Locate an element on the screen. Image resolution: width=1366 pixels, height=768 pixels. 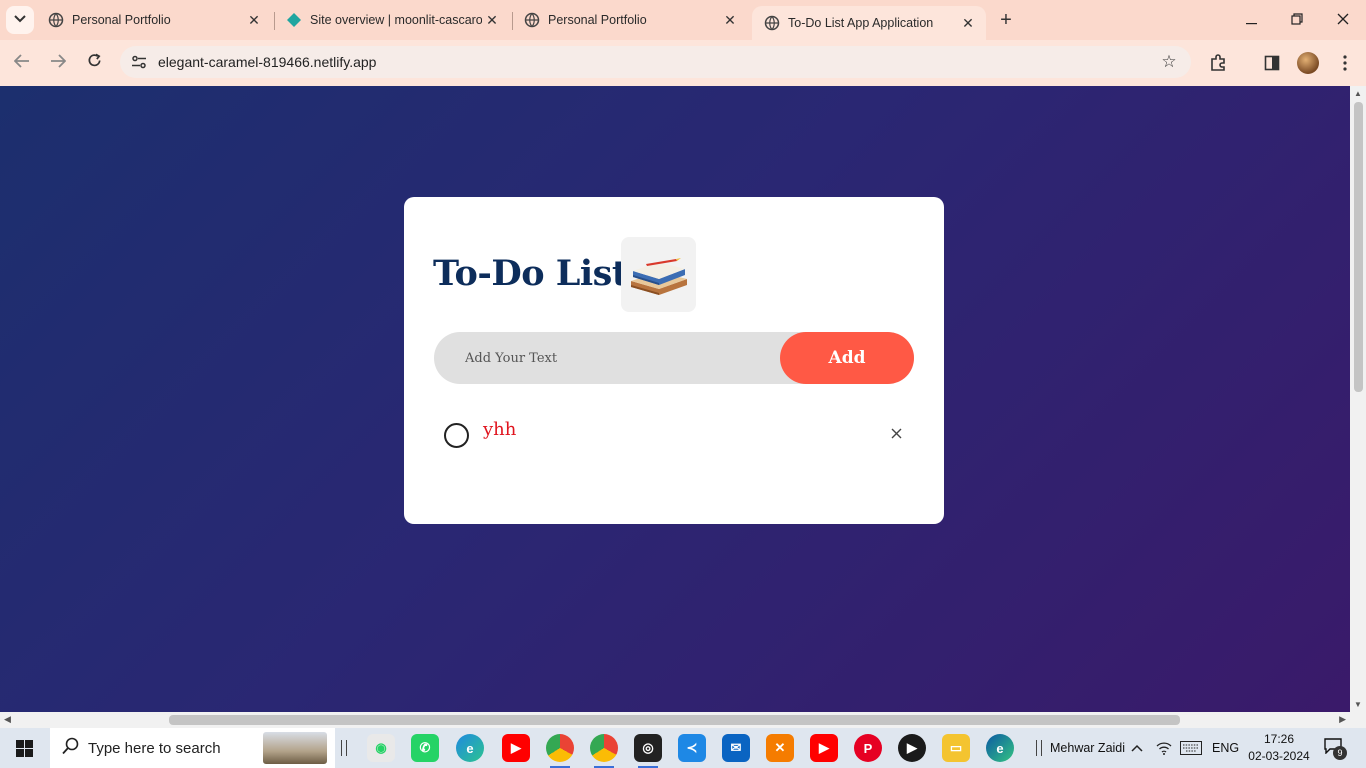
forward-button is located at coordinates (58, 63).